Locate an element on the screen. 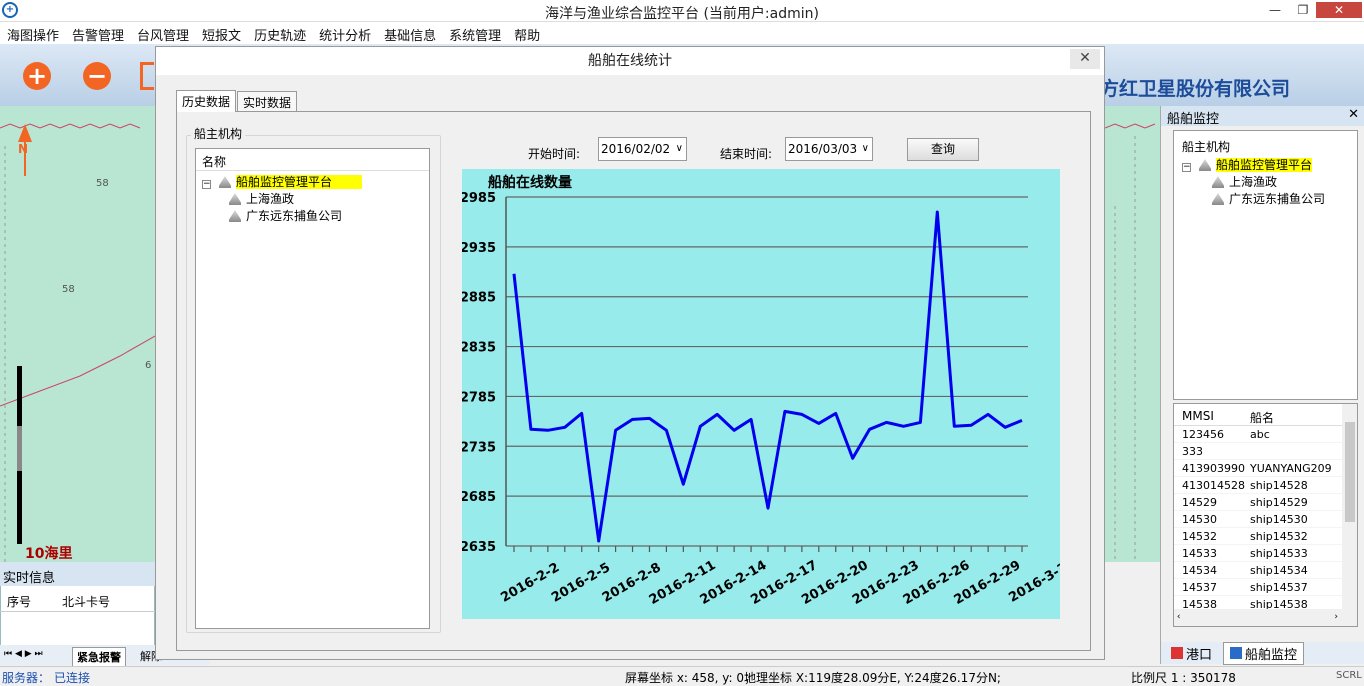  cell-mmsi: 14530 is located at coordinates (1199, 519).